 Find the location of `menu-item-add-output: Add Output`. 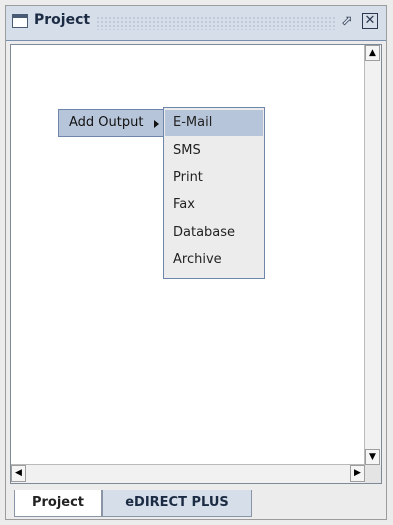

menu-item-add-output: Add Output is located at coordinates (112, 123).